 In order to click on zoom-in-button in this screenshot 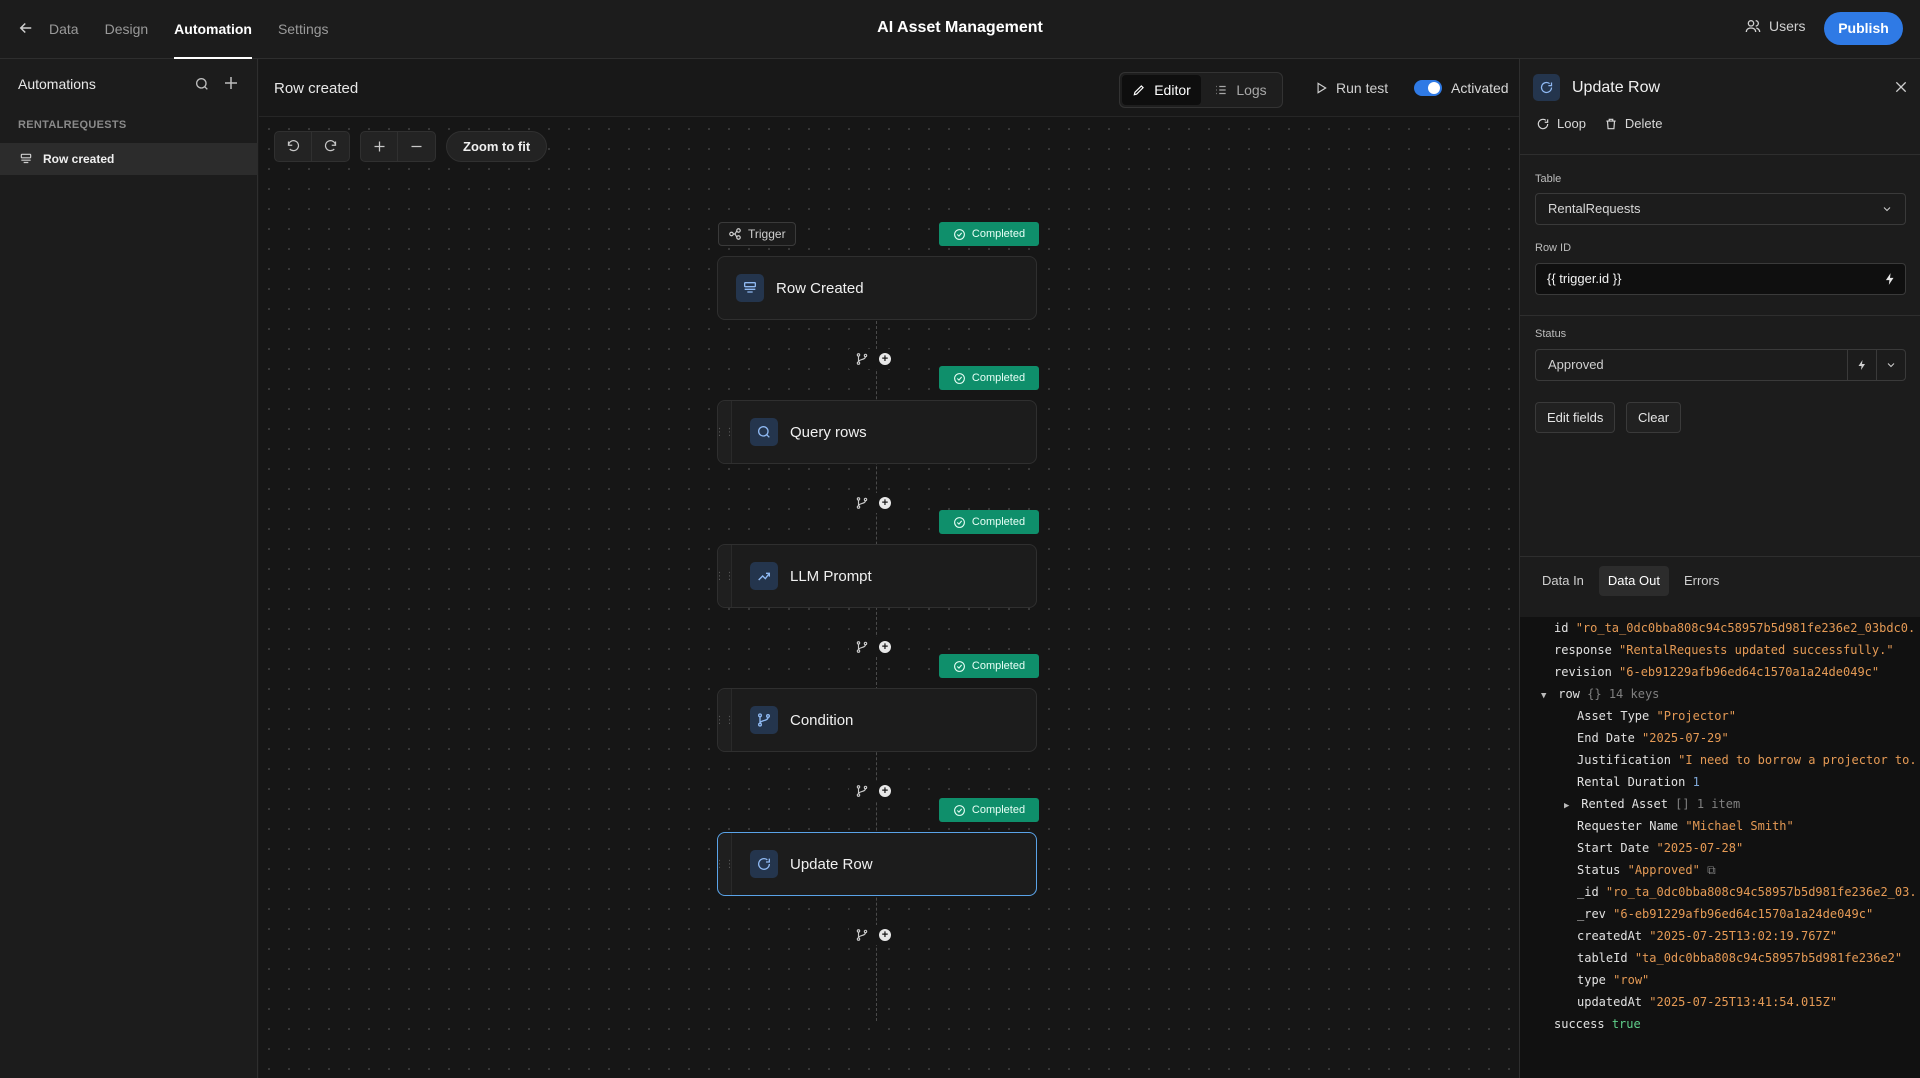, I will do `click(379, 146)`.